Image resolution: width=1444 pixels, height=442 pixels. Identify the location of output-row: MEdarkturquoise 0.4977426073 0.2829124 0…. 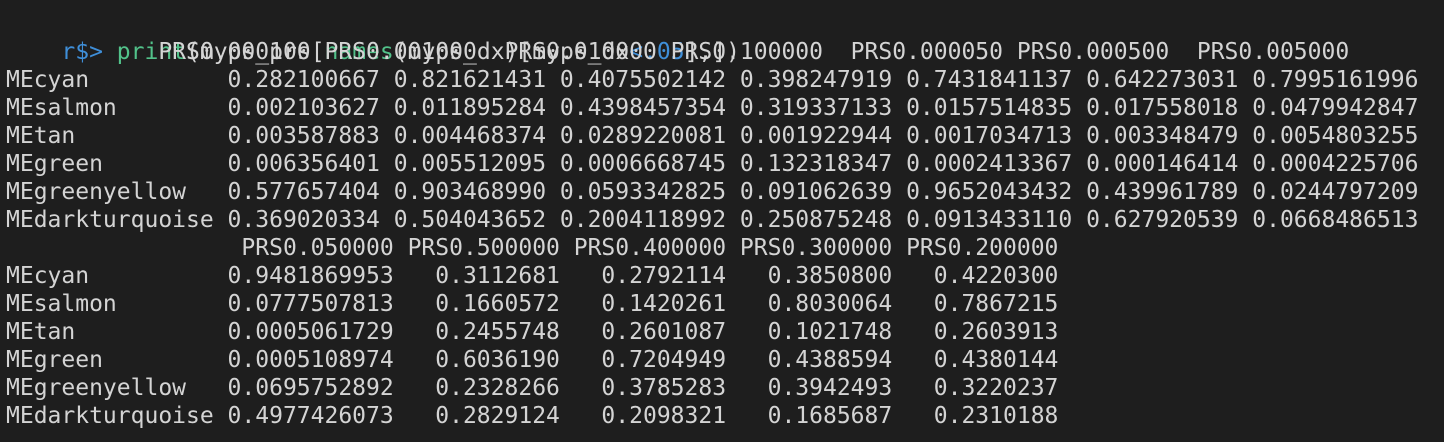
(532, 416).